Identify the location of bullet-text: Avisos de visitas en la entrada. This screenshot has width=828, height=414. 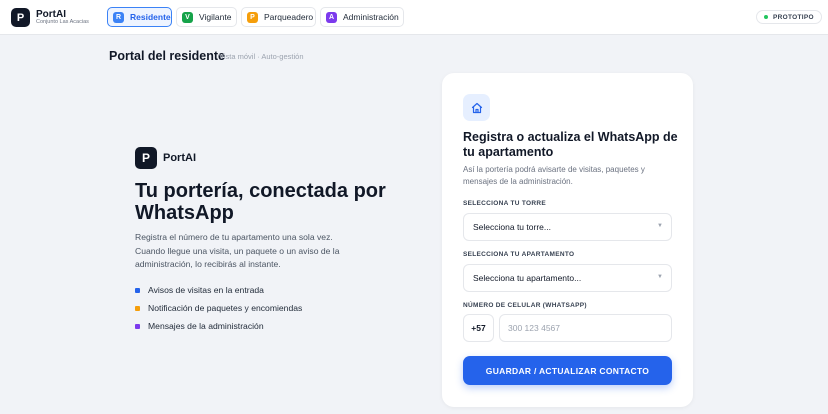
(206, 290).